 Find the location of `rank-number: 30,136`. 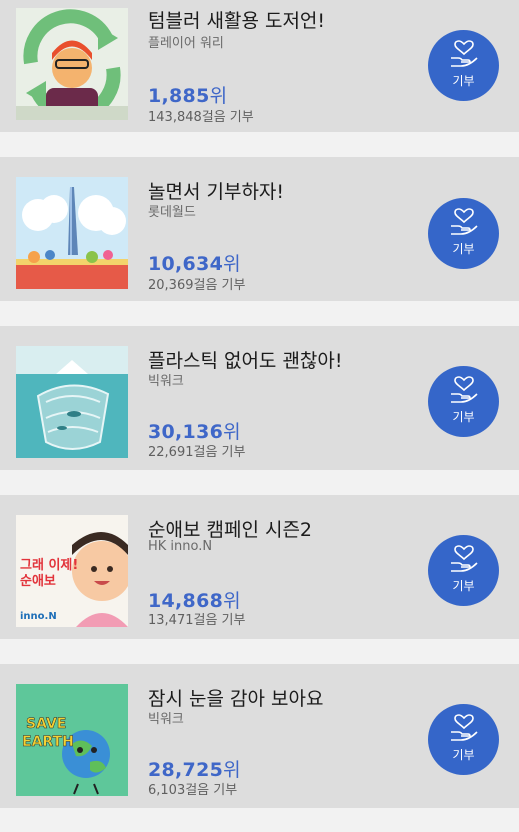

rank-number: 30,136 is located at coordinates (186, 432).